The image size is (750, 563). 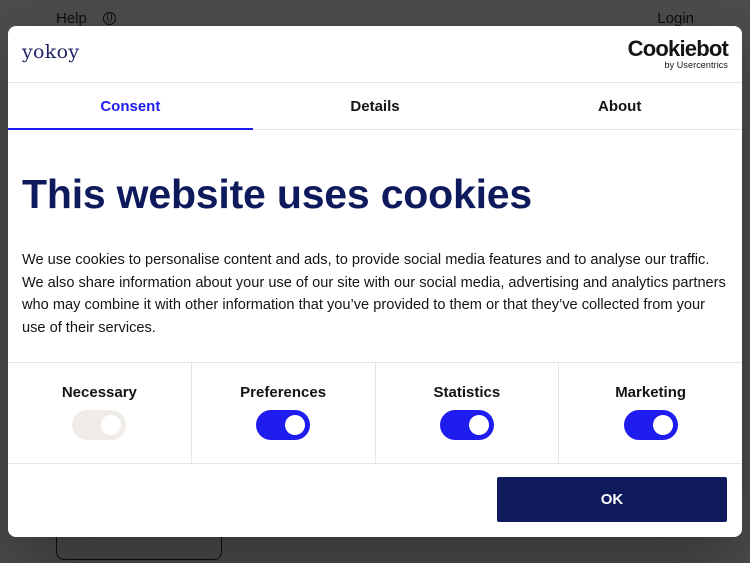 I want to click on ok-button: OK, so click(x=612, y=499).